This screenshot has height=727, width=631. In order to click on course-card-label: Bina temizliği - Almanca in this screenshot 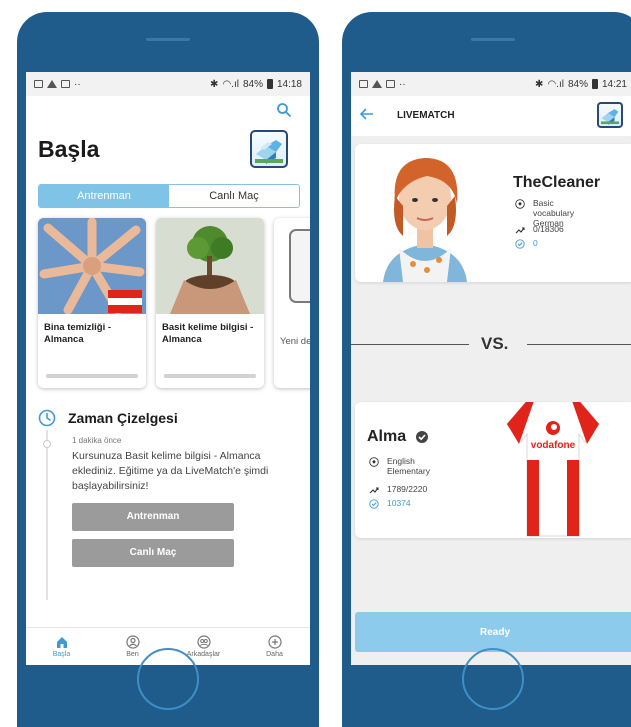, I will do `click(78, 333)`.